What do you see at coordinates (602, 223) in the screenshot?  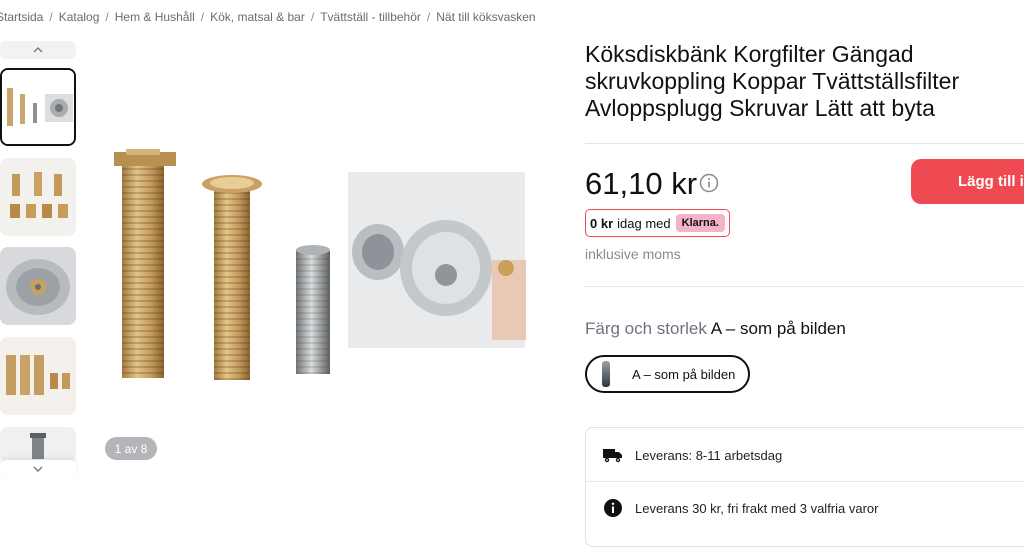 I see `klarna-amount: 0 kr` at bounding box center [602, 223].